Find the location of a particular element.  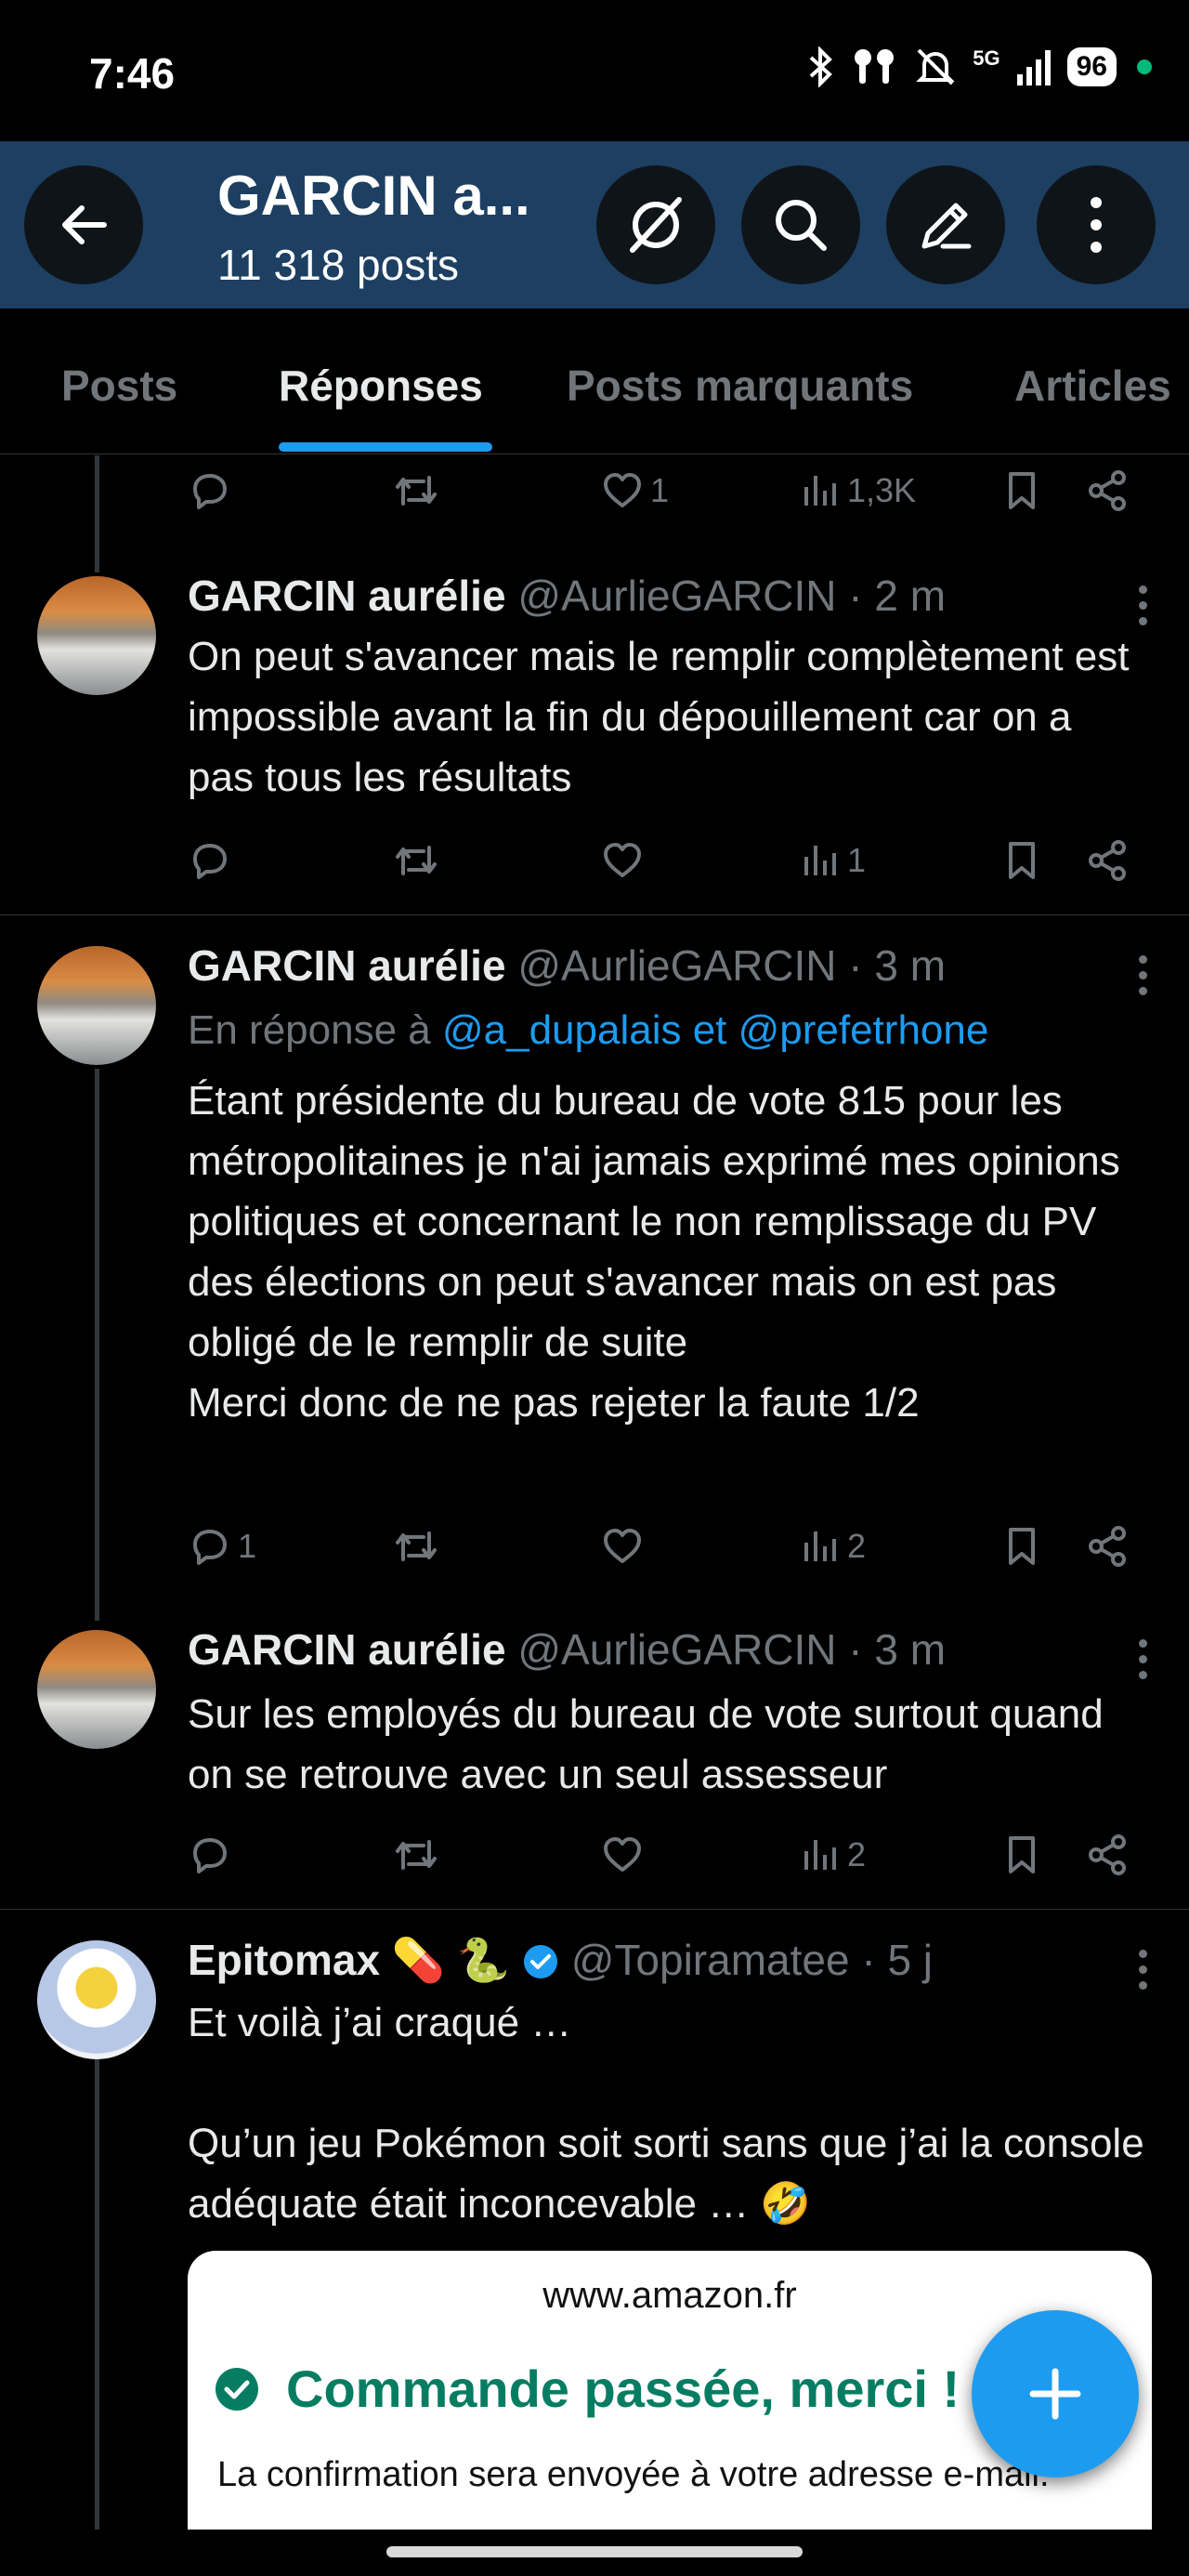

plus-icon is located at coordinates (1055, 2394).